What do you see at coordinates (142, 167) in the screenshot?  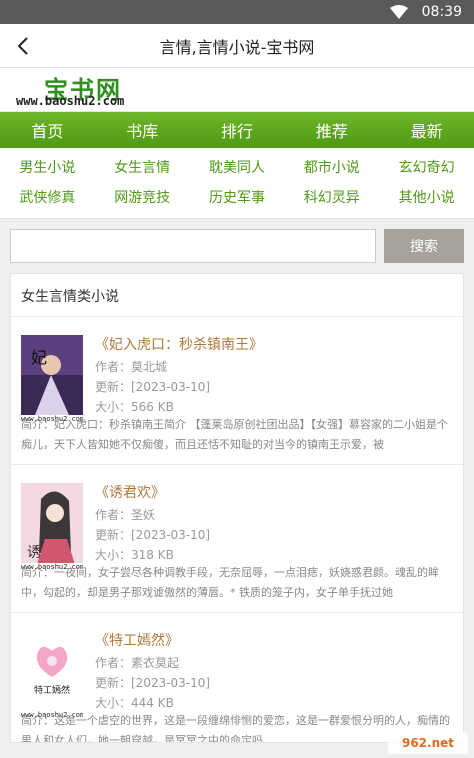 I see `category-link: 女生言情` at bounding box center [142, 167].